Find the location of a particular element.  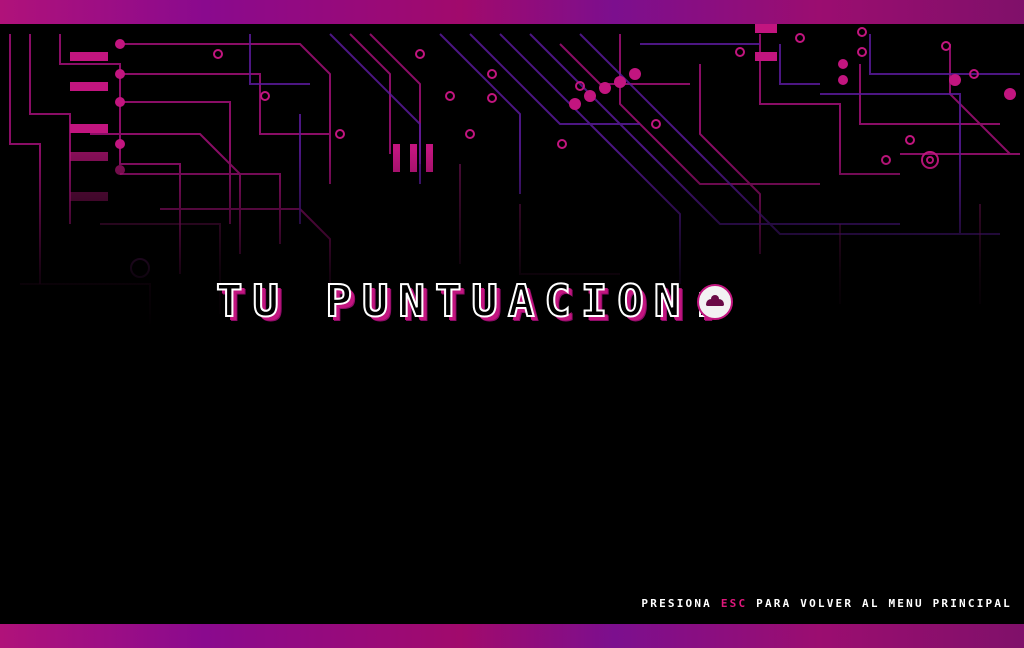

top-border-bar is located at coordinates (512, 12).